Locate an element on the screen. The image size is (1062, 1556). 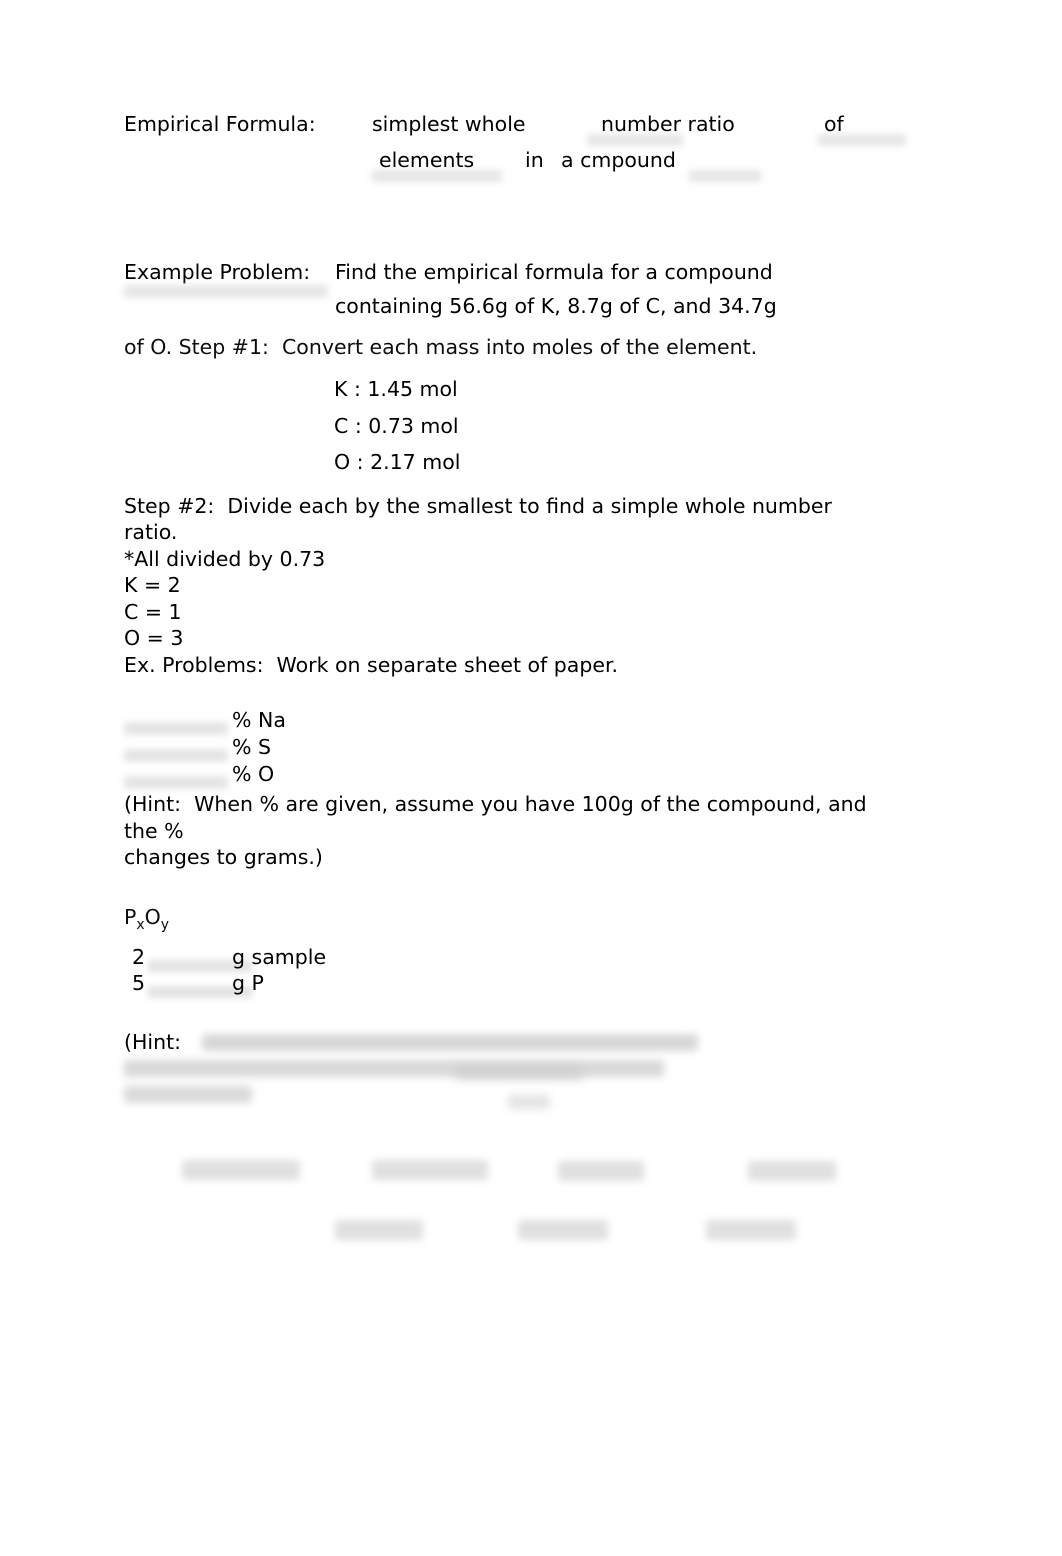
mole-item-c: C : 0.73 mol is located at coordinates (396, 425).